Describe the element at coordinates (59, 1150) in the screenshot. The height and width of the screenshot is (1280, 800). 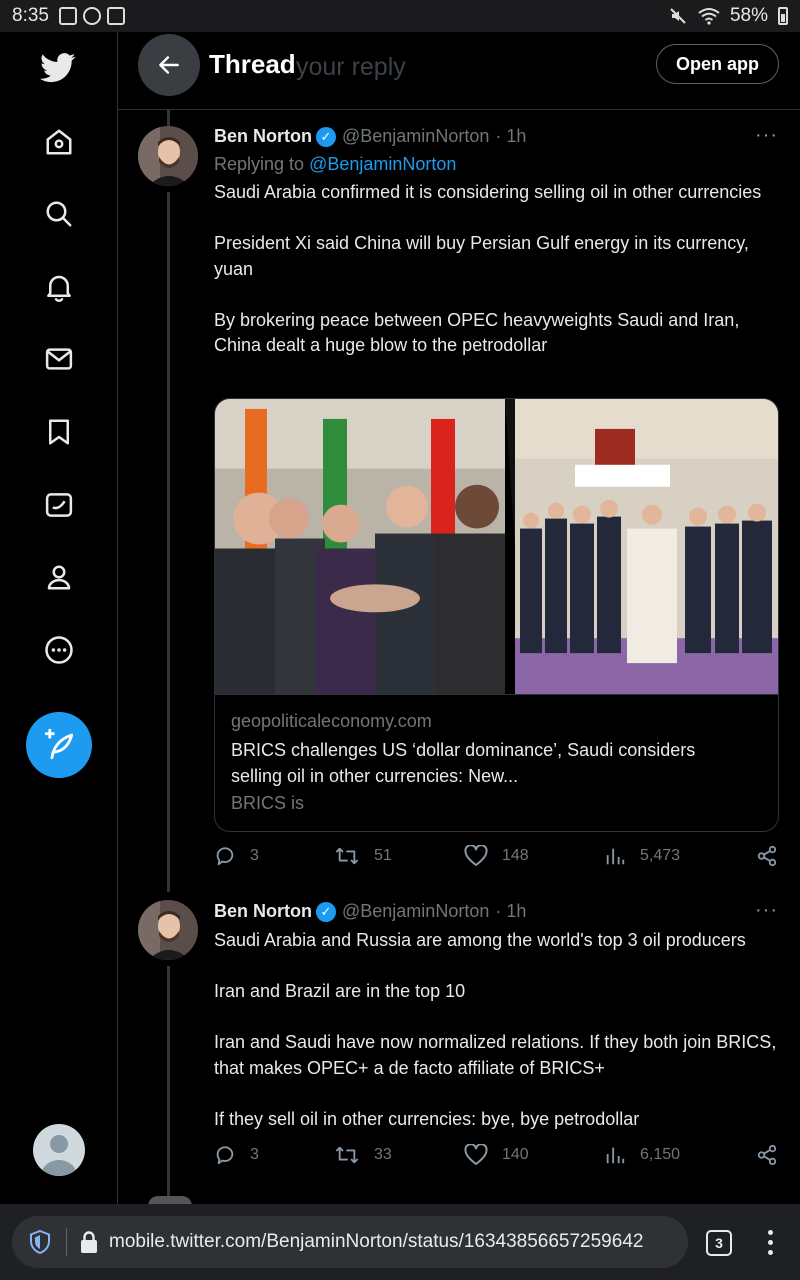
I see `account-avatar` at that location.